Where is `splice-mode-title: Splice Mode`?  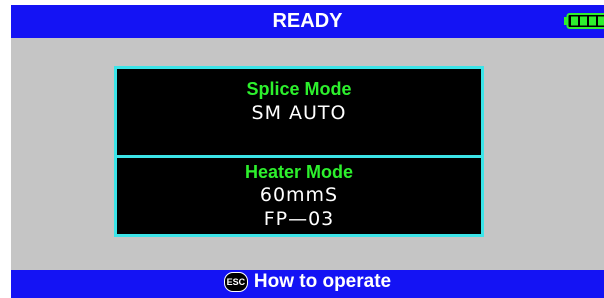
splice-mode-title: Splice Mode is located at coordinates (299, 89).